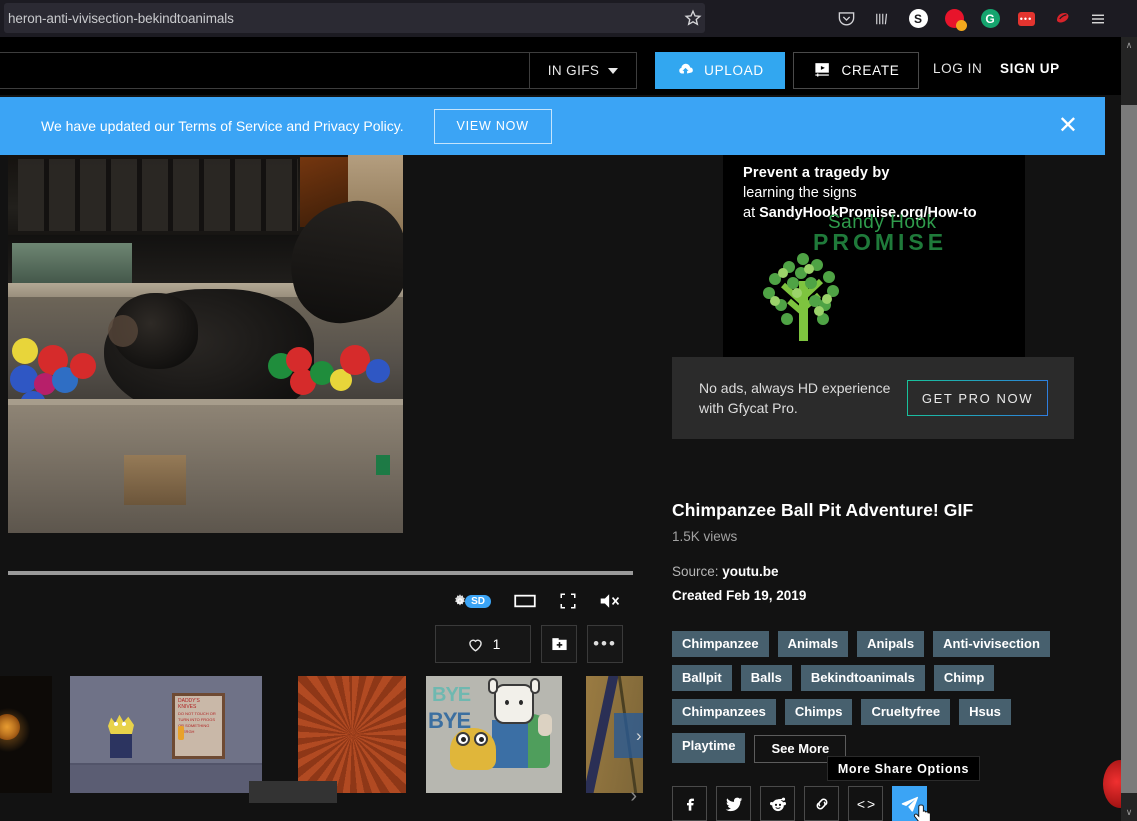 The width and height of the screenshot is (1137, 821). What do you see at coordinates (293, 792) in the screenshot?
I see `carousel-scrollbar-thumb` at bounding box center [293, 792].